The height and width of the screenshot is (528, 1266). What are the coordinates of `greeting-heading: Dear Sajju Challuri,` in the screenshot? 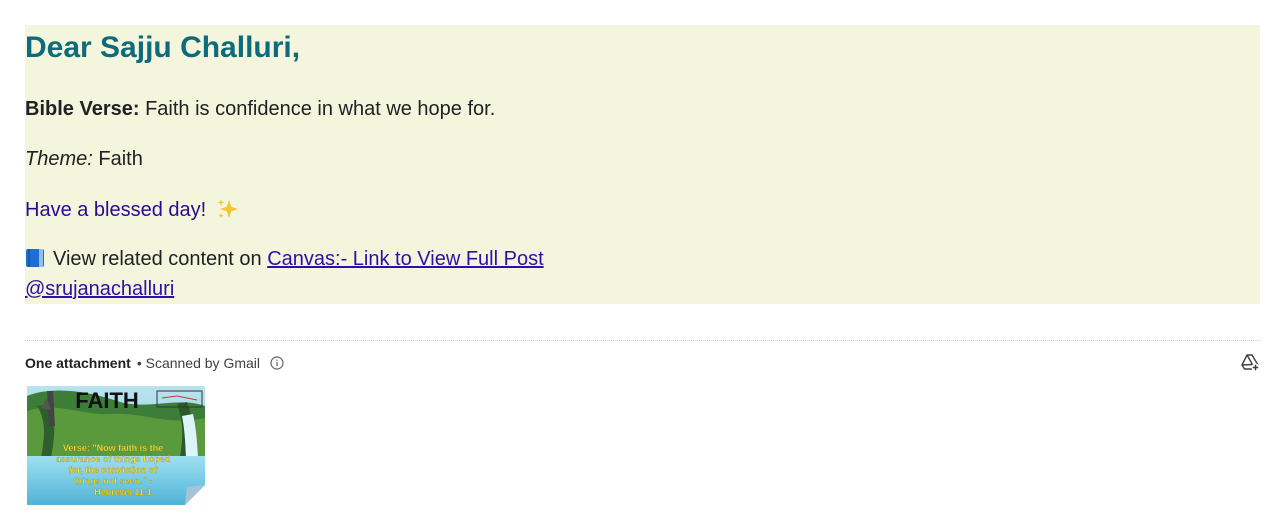 It's located at (163, 47).